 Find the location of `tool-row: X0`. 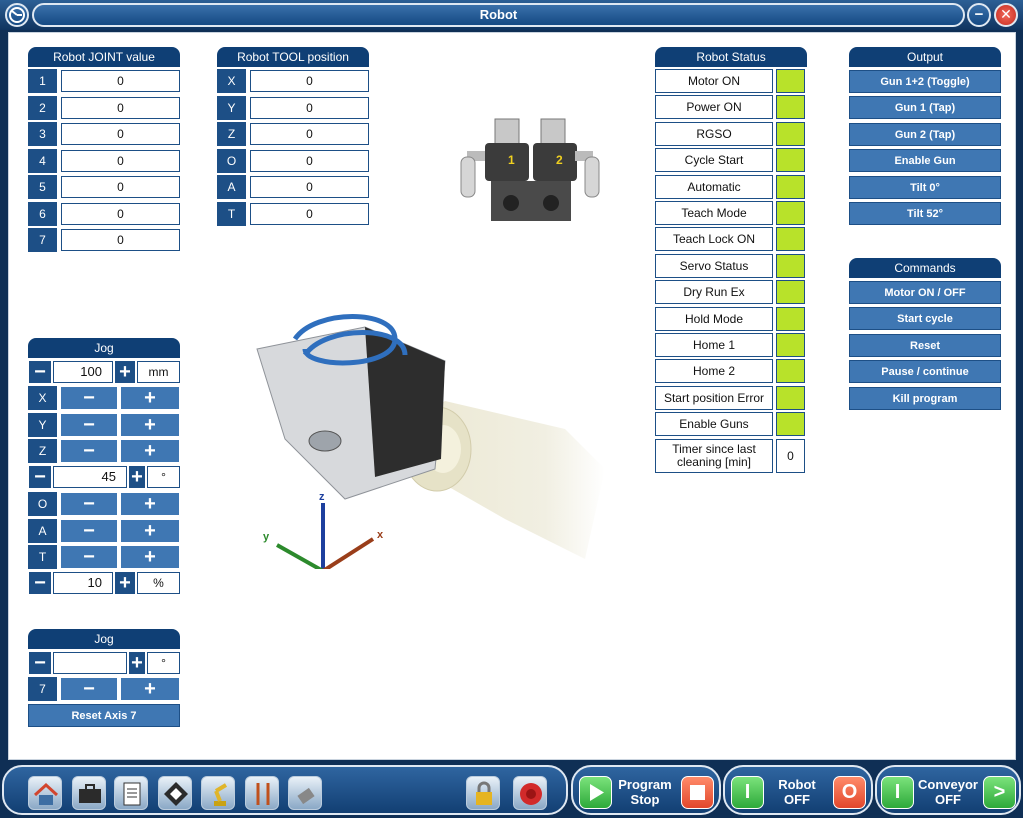

tool-row: X0 is located at coordinates (293, 81).